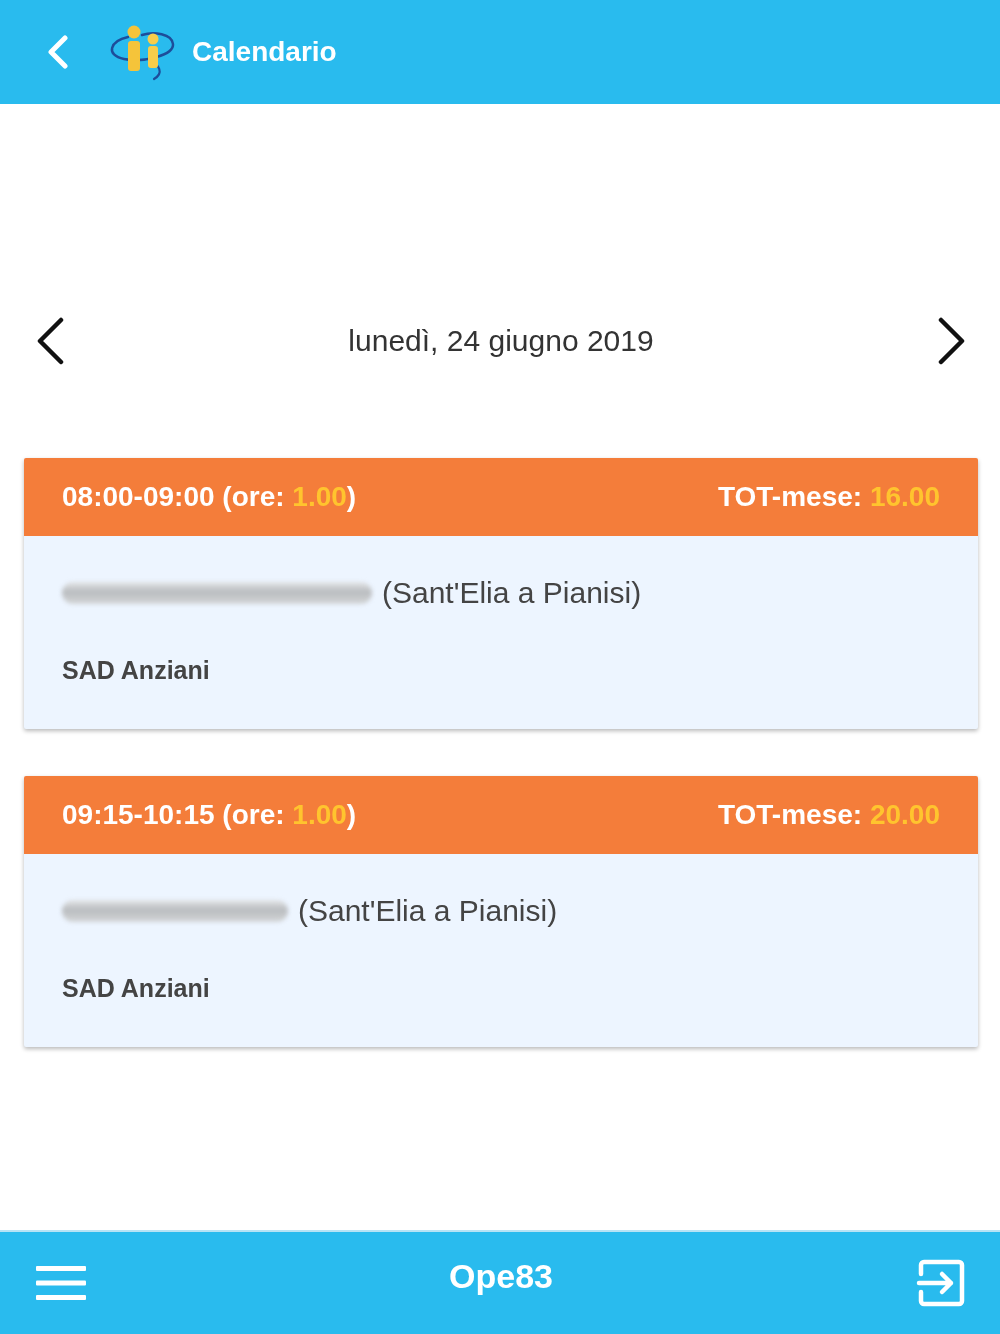 The width and height of the screenshot is (1000, 1334). I want to click on menu-icon, so click(61, 1283).